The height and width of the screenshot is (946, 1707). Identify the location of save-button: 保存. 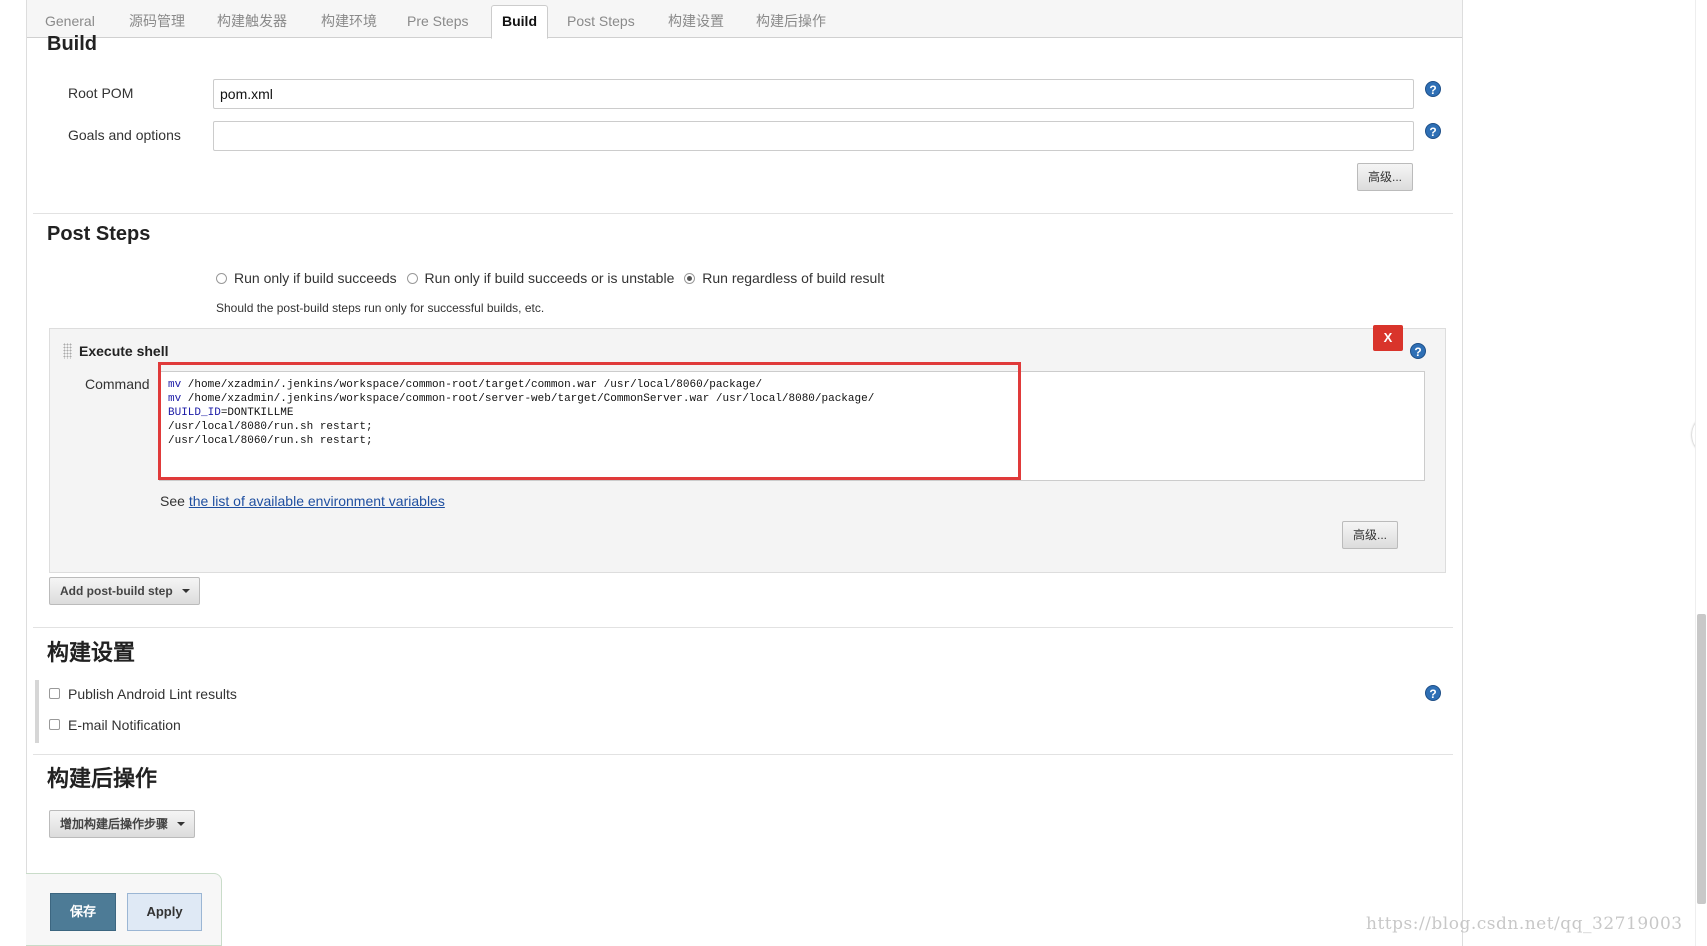
(83, 912).